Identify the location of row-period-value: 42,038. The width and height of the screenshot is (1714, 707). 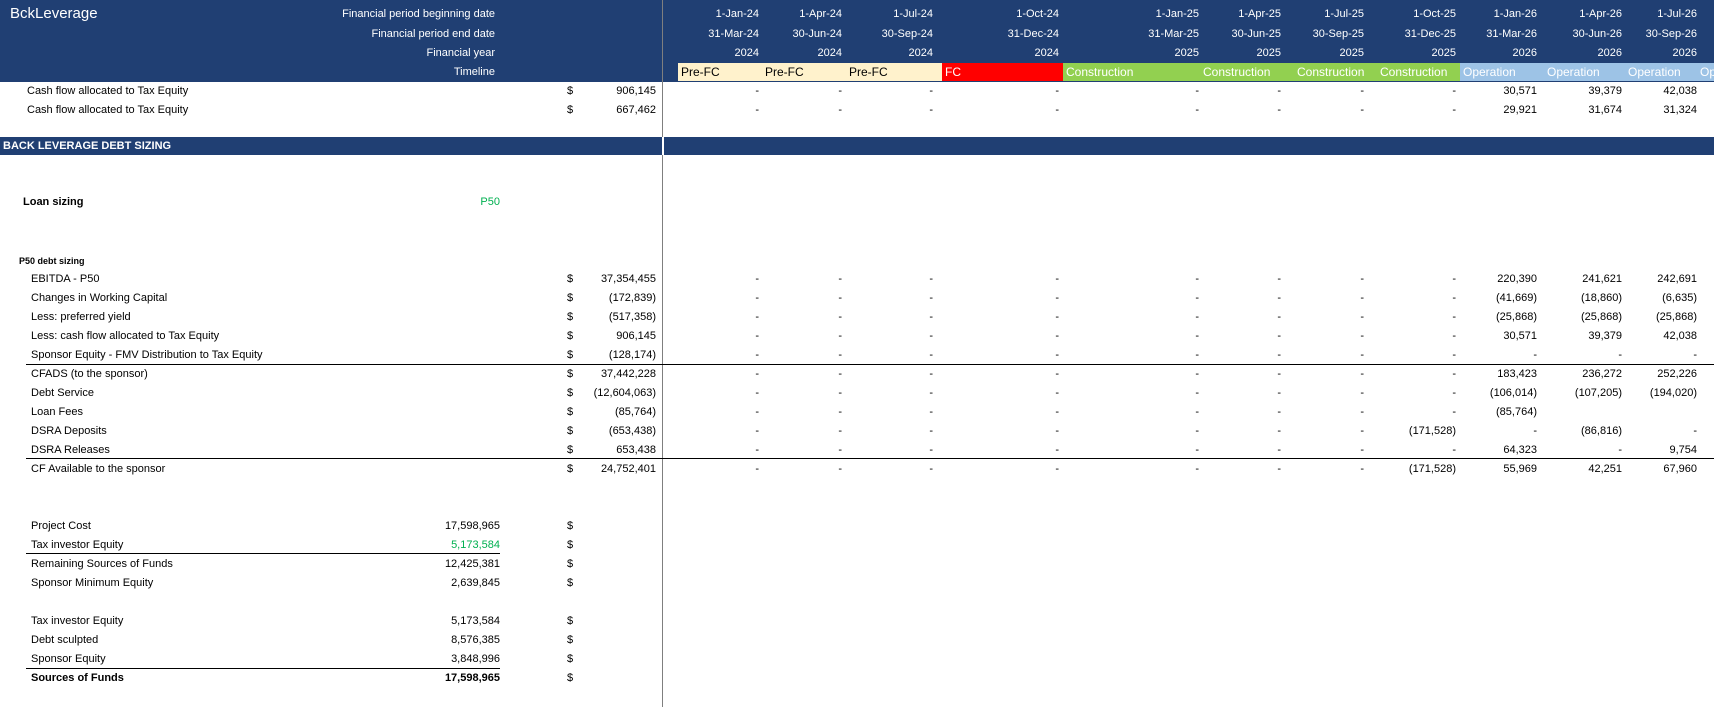
(1680, 91).